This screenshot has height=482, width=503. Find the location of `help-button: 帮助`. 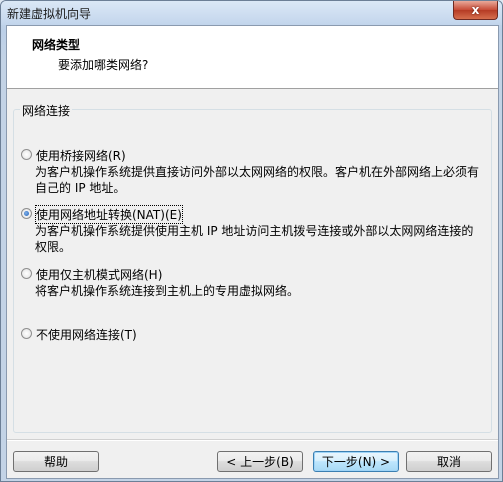

help-button: 帮助 is located at coordinates (56, 461).